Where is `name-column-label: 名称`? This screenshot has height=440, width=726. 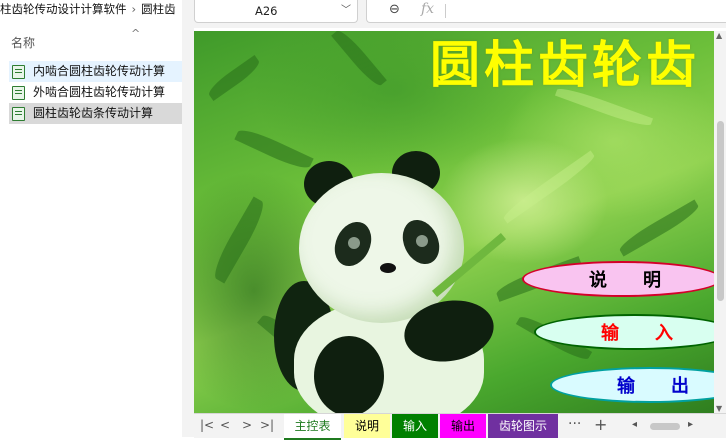
name-column-label: 名称 is located at coordinates (23, 43).